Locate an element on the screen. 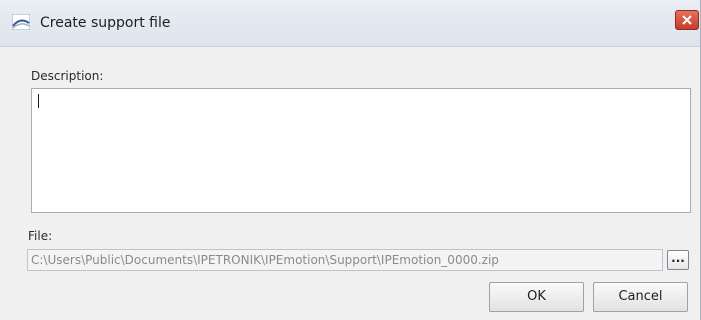 This screenshot has width=701, height=320. text-caret is located at coordinates (38, 101).